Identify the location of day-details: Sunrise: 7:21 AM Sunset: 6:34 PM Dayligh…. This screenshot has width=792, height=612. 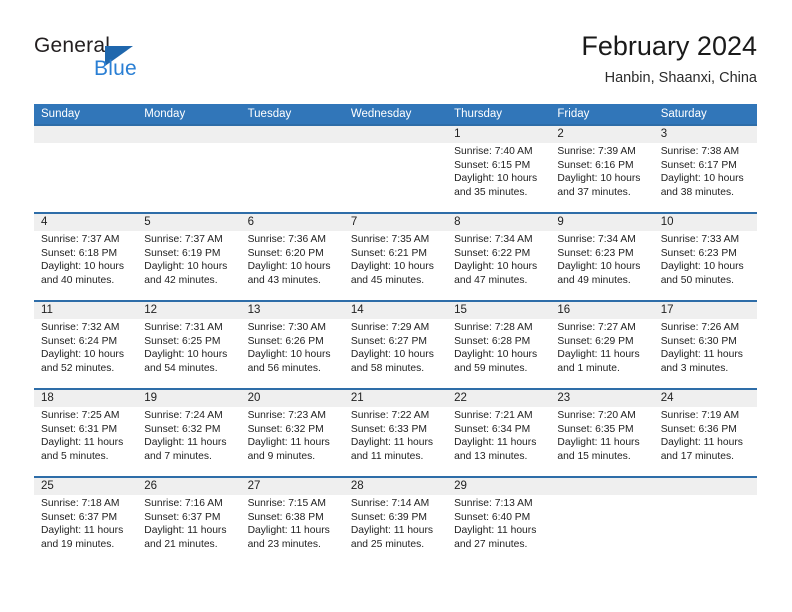
(500, 436).